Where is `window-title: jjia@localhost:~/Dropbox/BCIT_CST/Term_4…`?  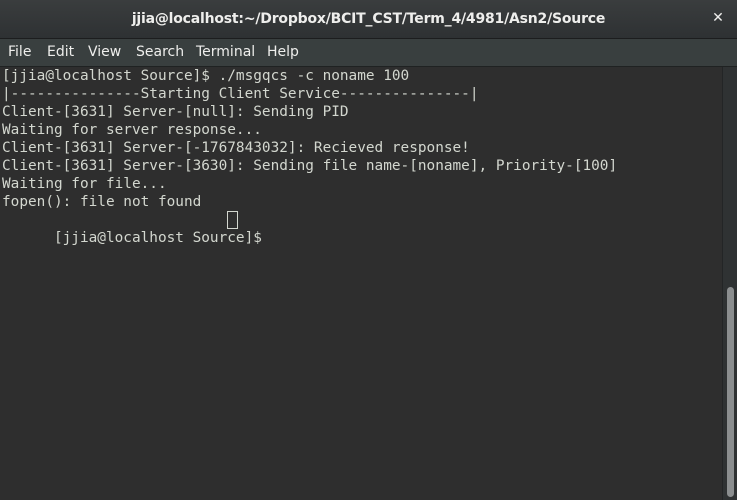 window-title: jjia@localhost:~/Dropbox/BCIT_CST/Term_4… is located at coordinates (368, 19).